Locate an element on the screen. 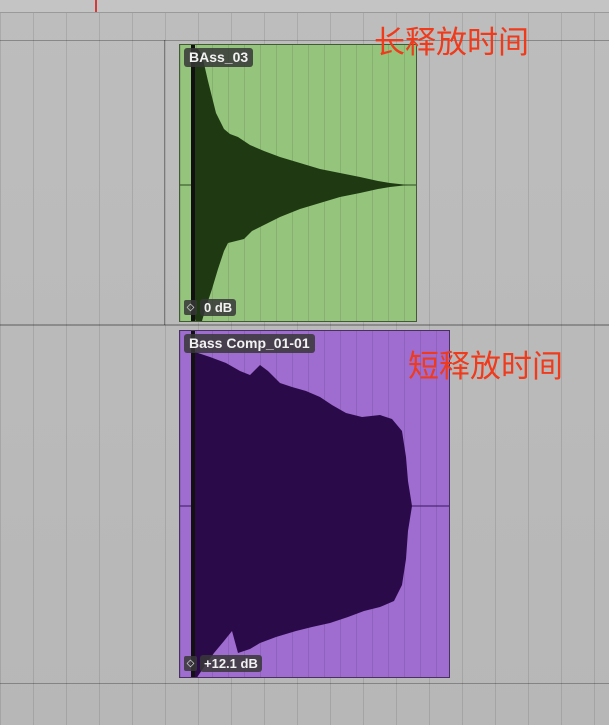 Image resolution: width=609 pixels, height=725 pixels. annotation-short-release: 短释放时间 is located at coordinates (485, 367).